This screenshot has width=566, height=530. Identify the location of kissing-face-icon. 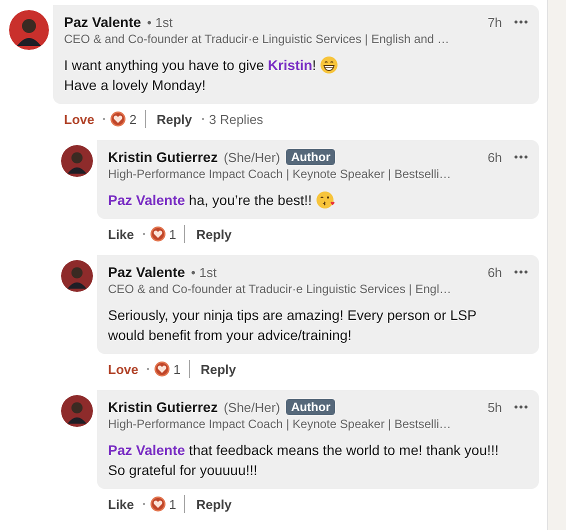
(326, 200).